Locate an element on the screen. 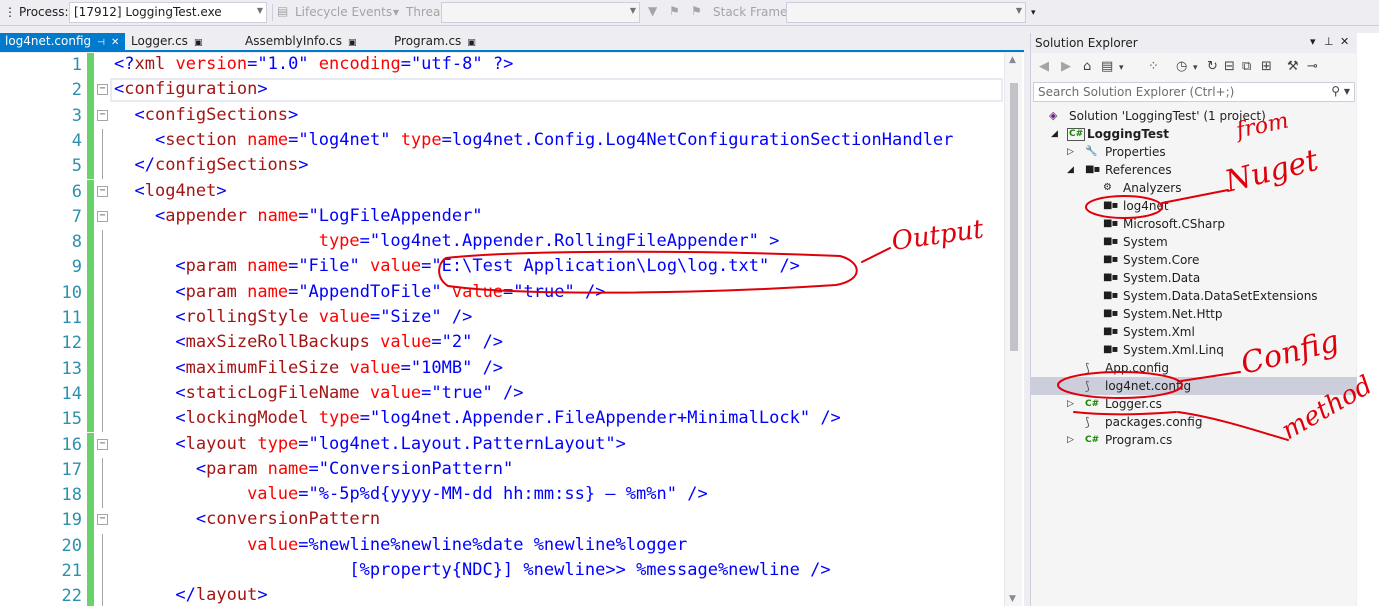 This screenshot has width=1379, height=606. code-line: 5 </configSections> is located at coordinates (502, 167).